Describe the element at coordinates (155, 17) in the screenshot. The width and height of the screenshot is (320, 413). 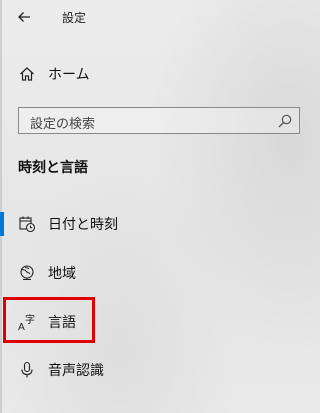
I see `title-bar: 設定` at that location.